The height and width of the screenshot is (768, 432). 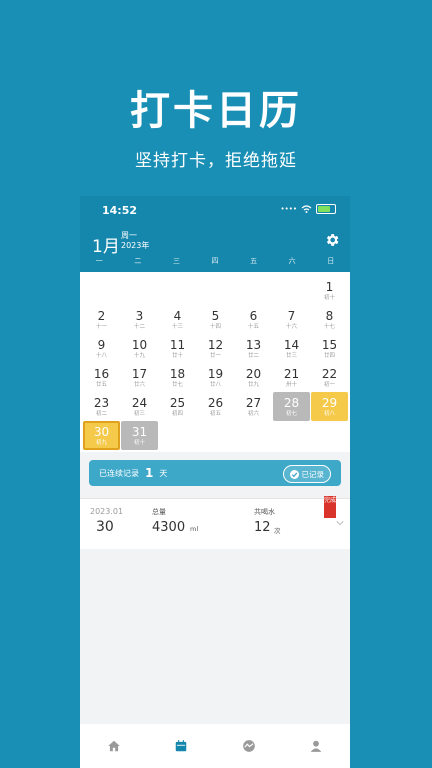 I want to click on calendar-day: 3 十二, so click(x=139, y=319).